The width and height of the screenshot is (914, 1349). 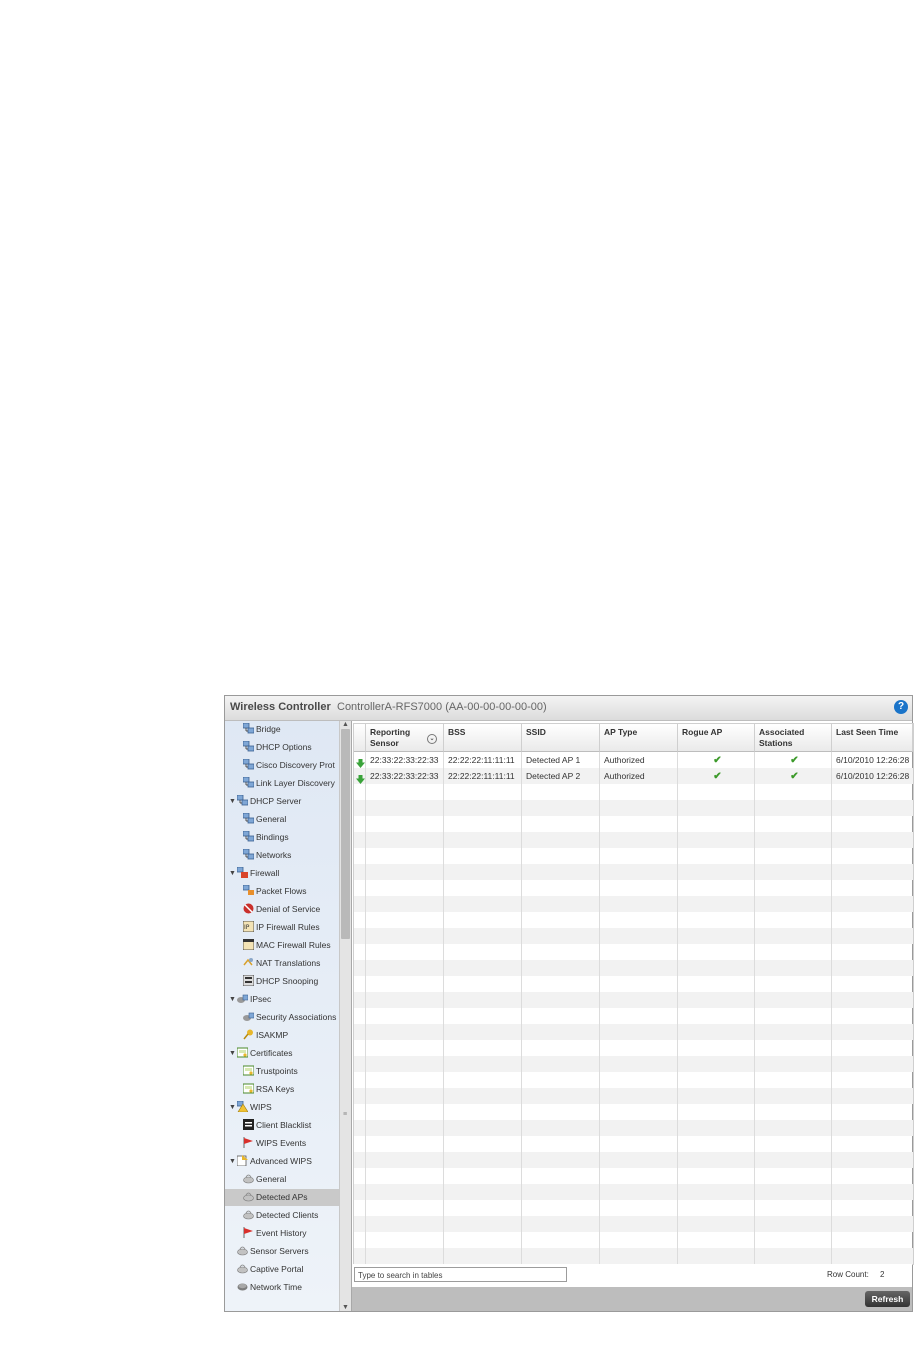 What do you see at coordinates (345, 834) in the screenshot?
I see `scroll-thumb` at bounding box center [345, 834].